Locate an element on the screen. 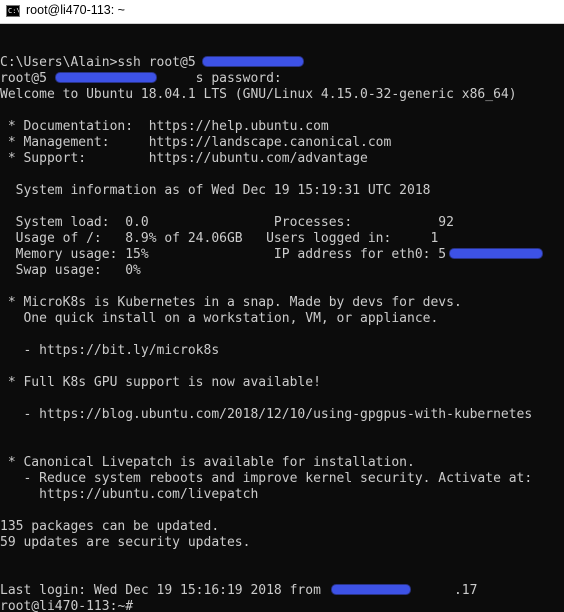  terminal-line: Memory usage: 15% IP address for eth0: 5 is located at coordinates (282, 255).